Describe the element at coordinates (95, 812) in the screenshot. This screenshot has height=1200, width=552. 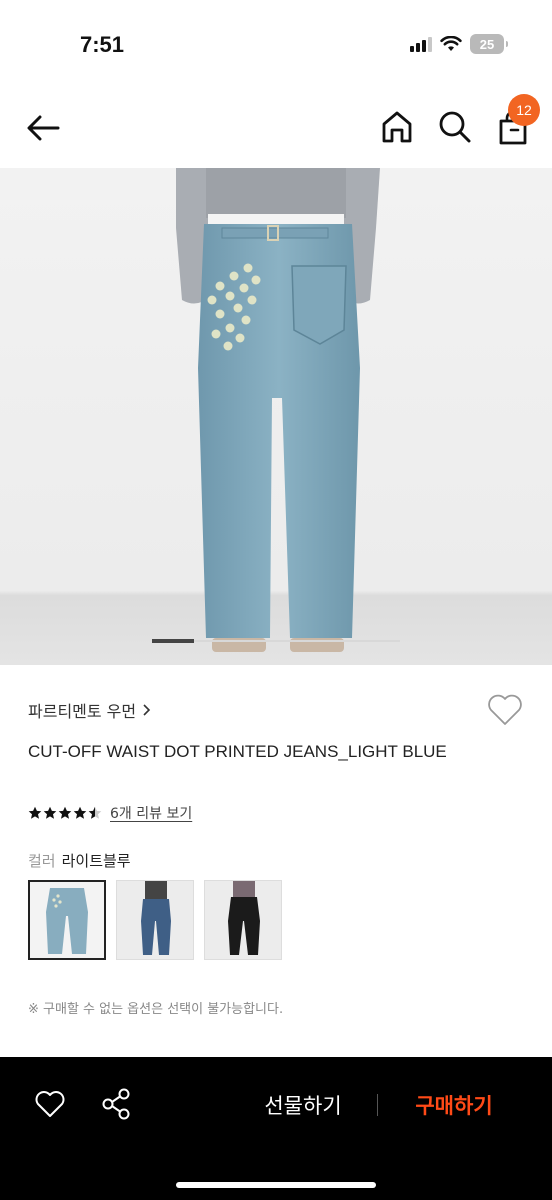
I see `half-star-icon` at that location.